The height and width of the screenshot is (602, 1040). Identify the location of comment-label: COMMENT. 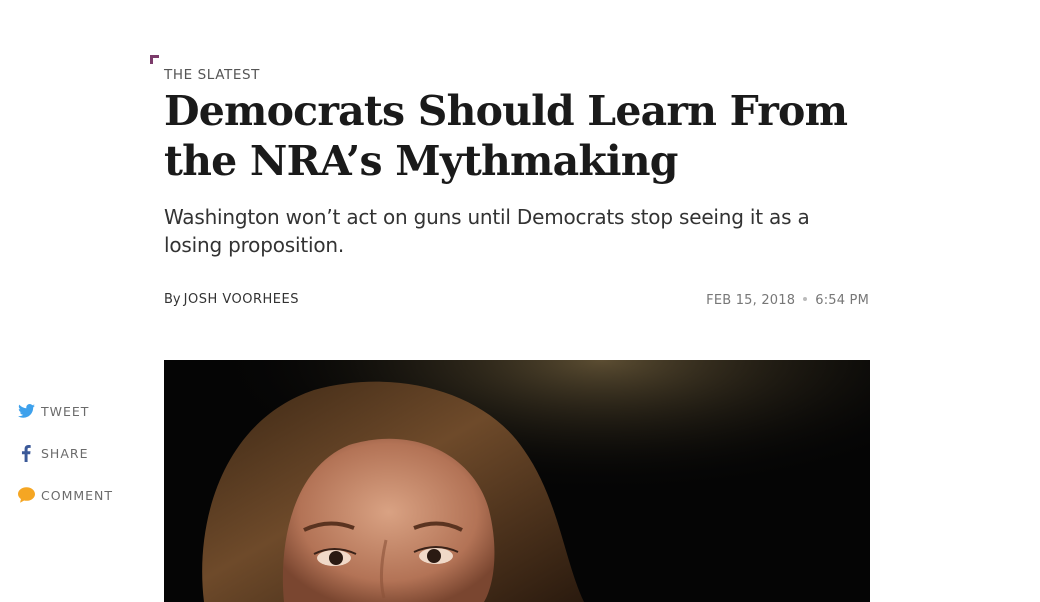
(77, 495).